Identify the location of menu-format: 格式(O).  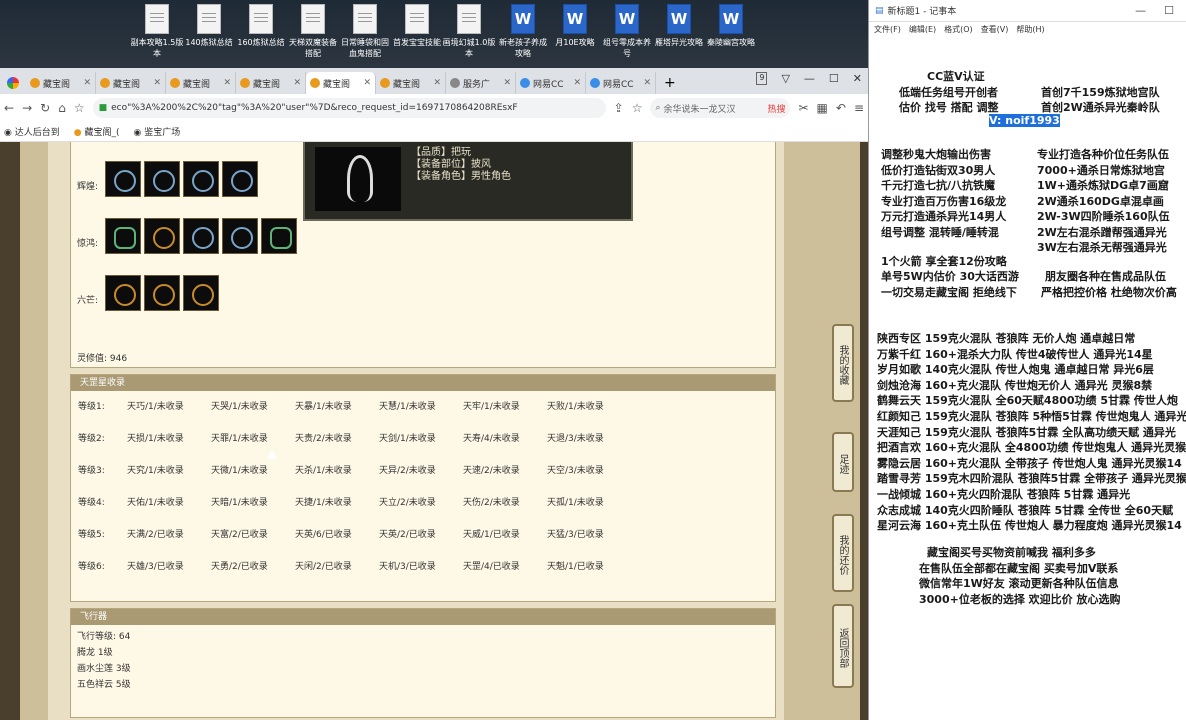
(958, 29).